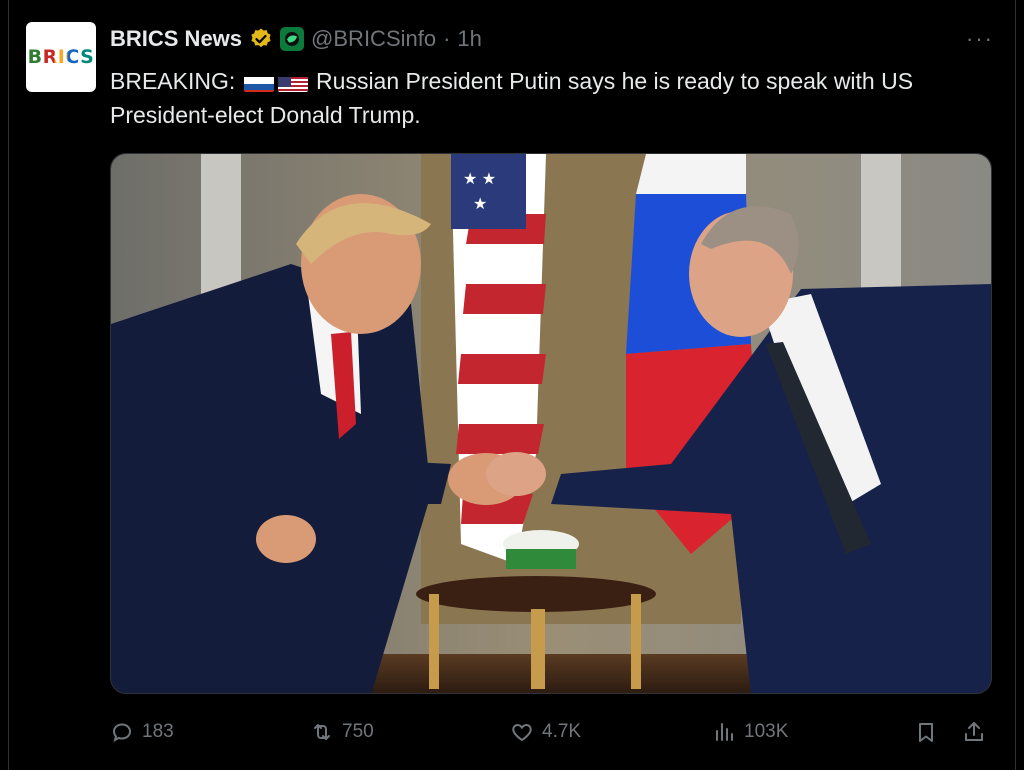 The height and width of the screenshot is (770, 1024). What do you see at coordinates (258, 82) in the screenshot?
I see `russia-flag-icon` at bounding box center [258, 82].